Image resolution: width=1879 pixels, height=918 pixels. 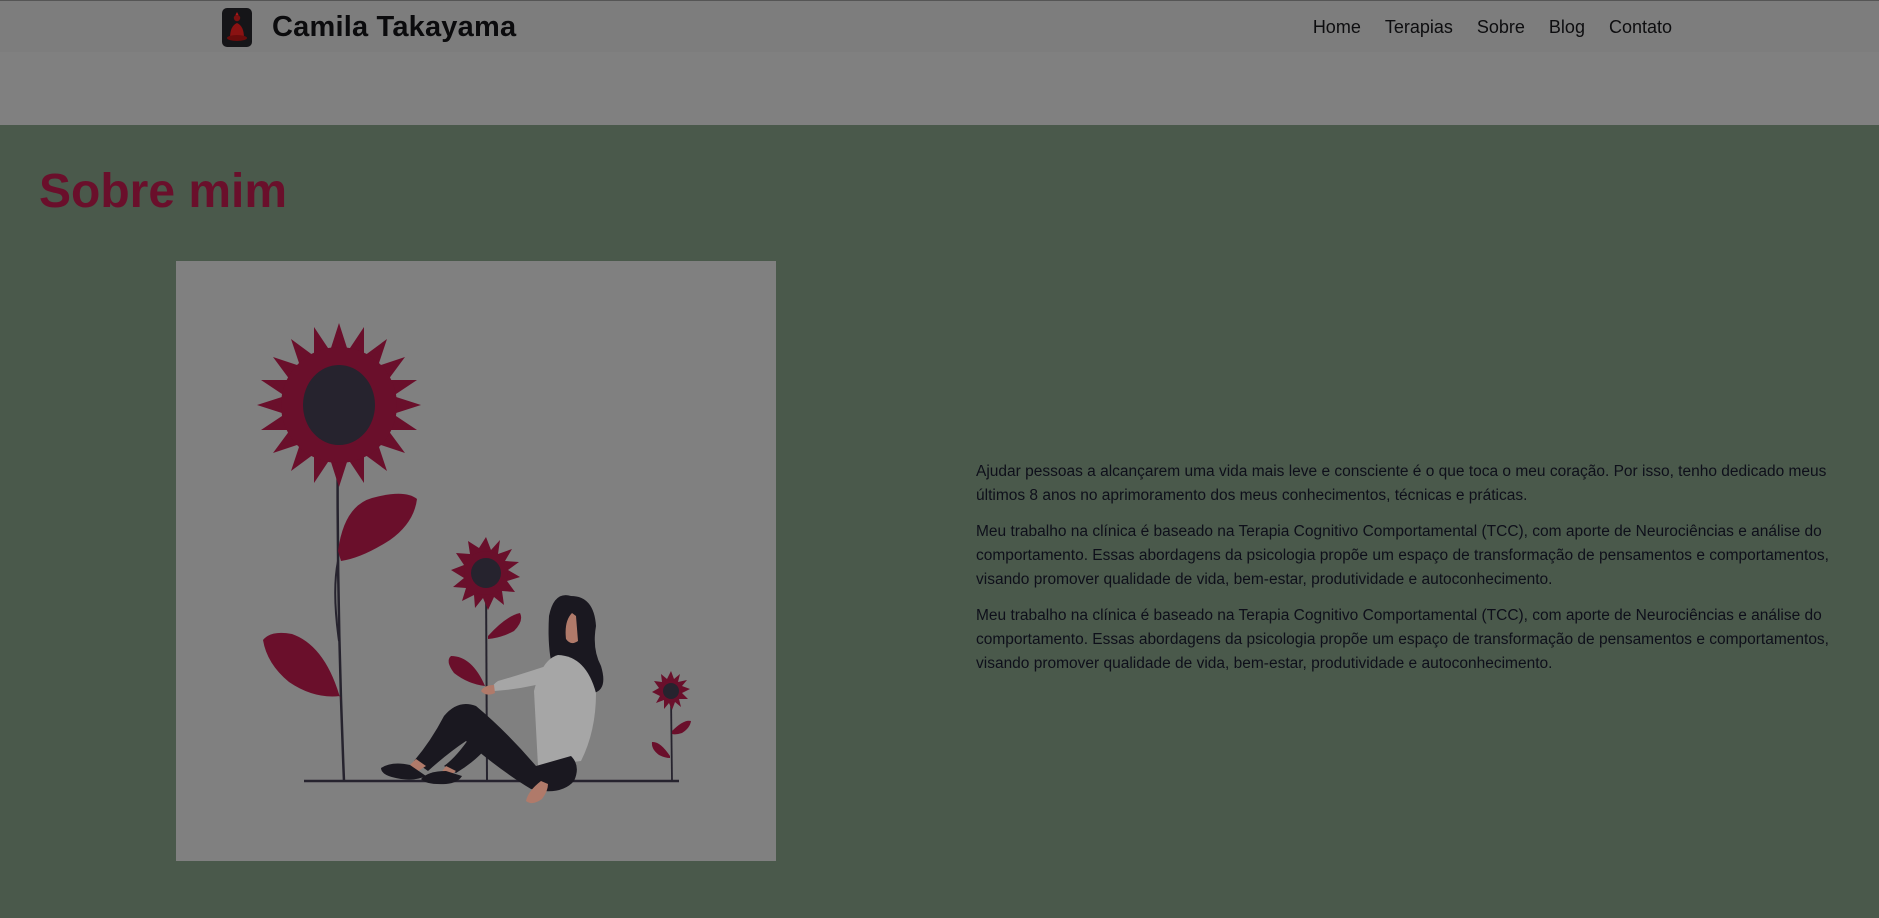 I want to click on main-nav: Home Terapias Sobre Blog Contato, so click(x=1492, y=27).